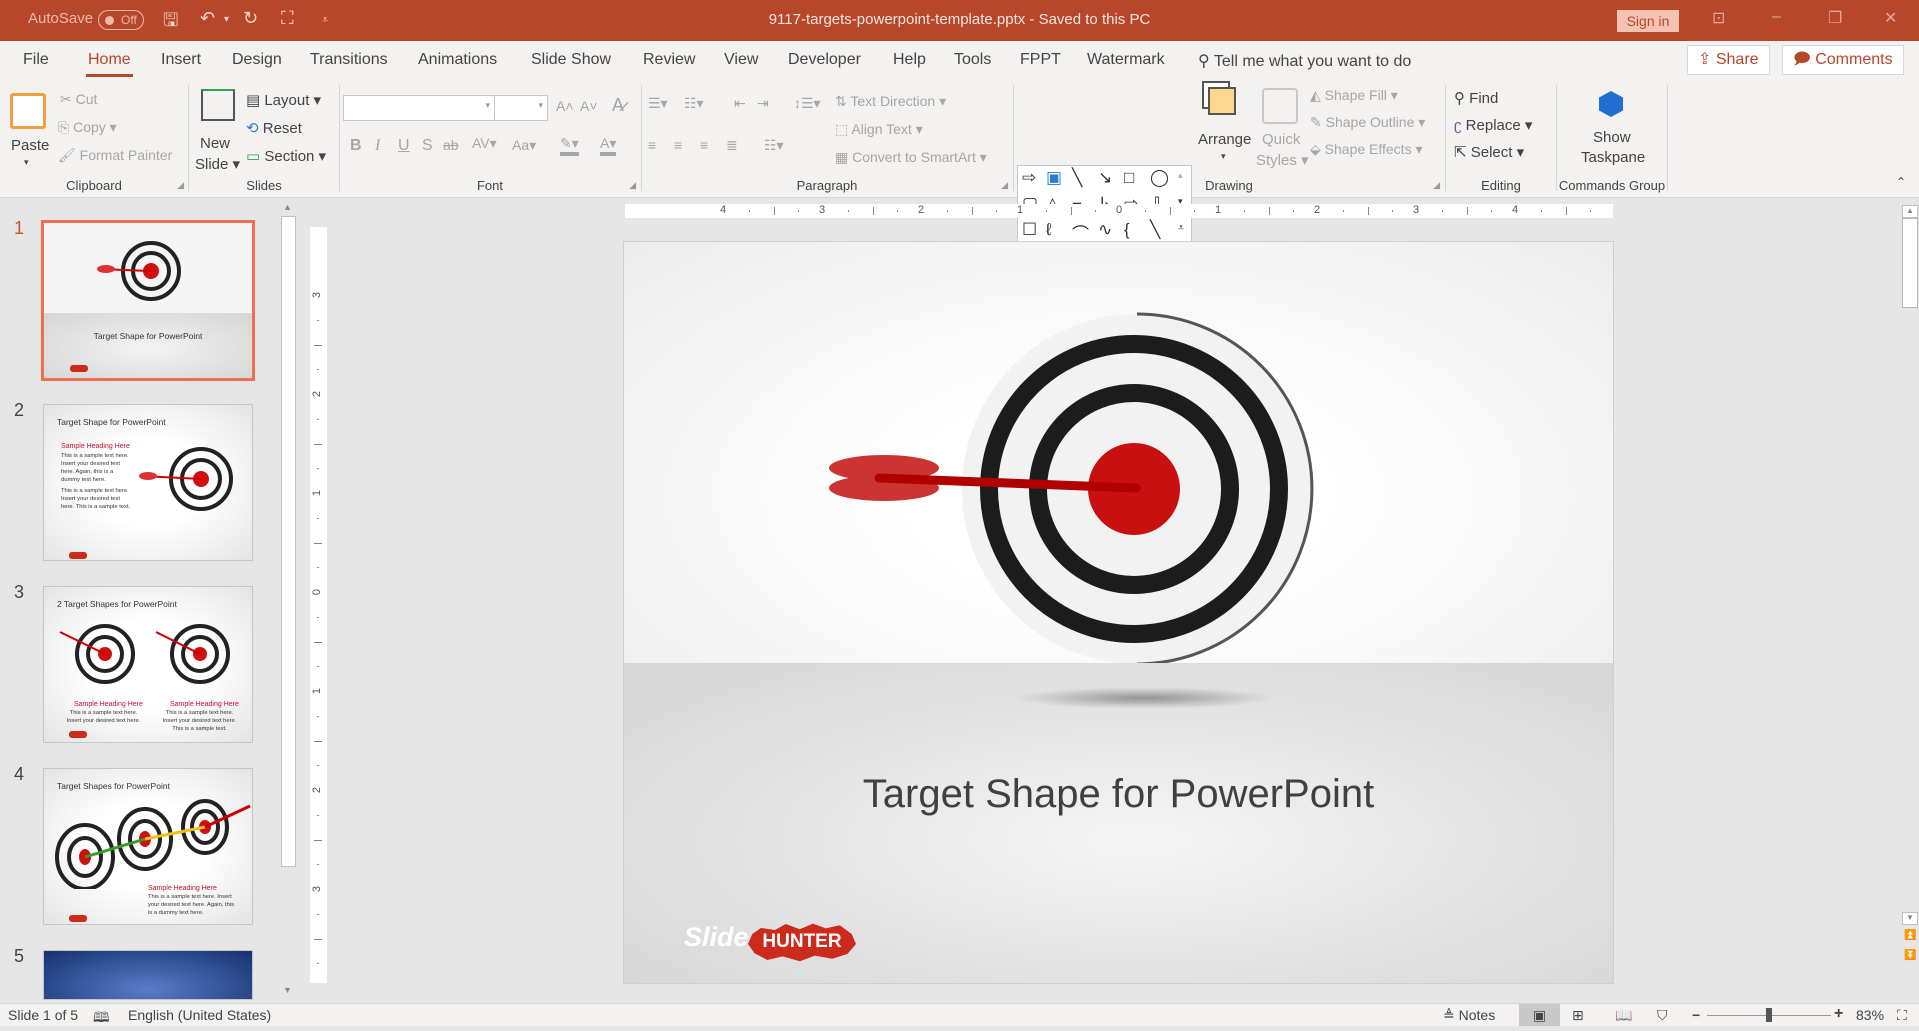 This screenshot has width=1919, height=1031. What do you see at coordinates (1728, 60) in the screenshot?
I see `share-button: ⇪ Share` at bounding box center [1728, 60].